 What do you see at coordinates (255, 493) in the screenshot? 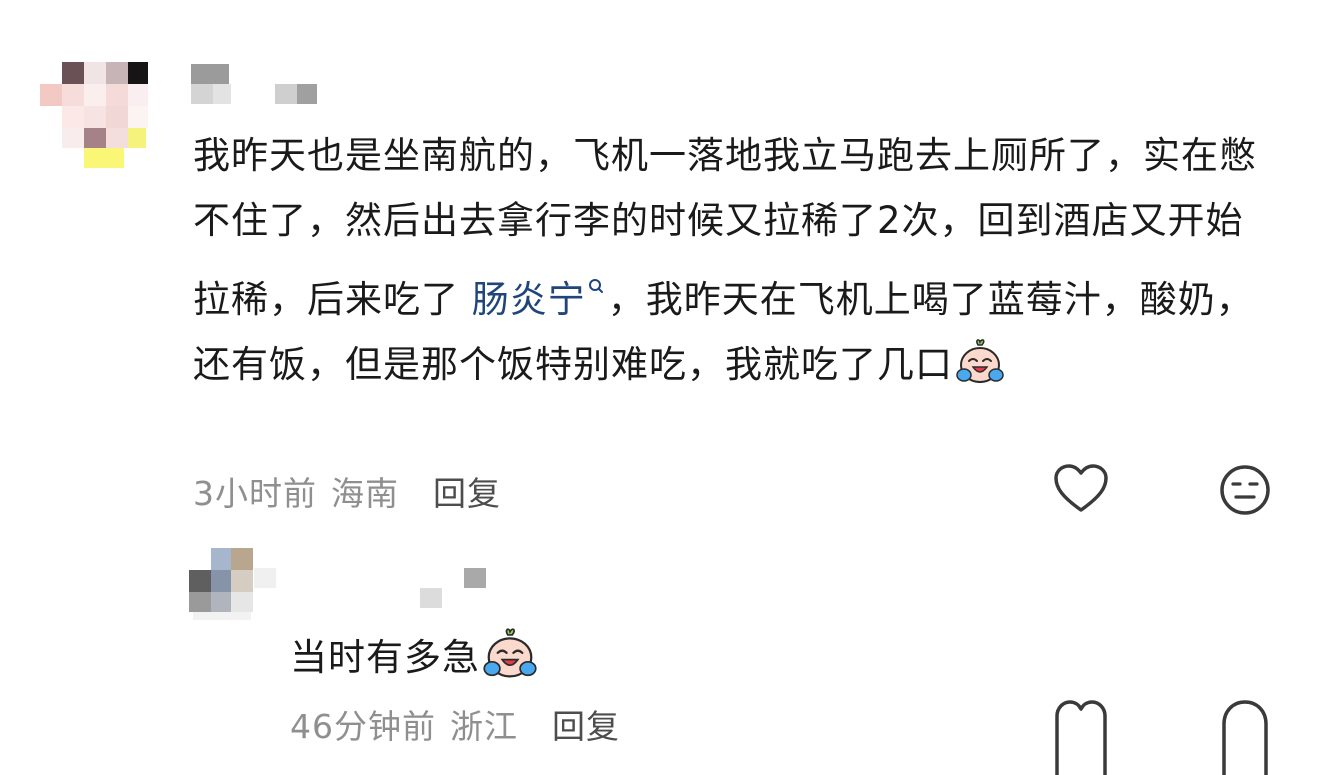
I see `comment-time: 3小时前` at bounding box center [255, 493].